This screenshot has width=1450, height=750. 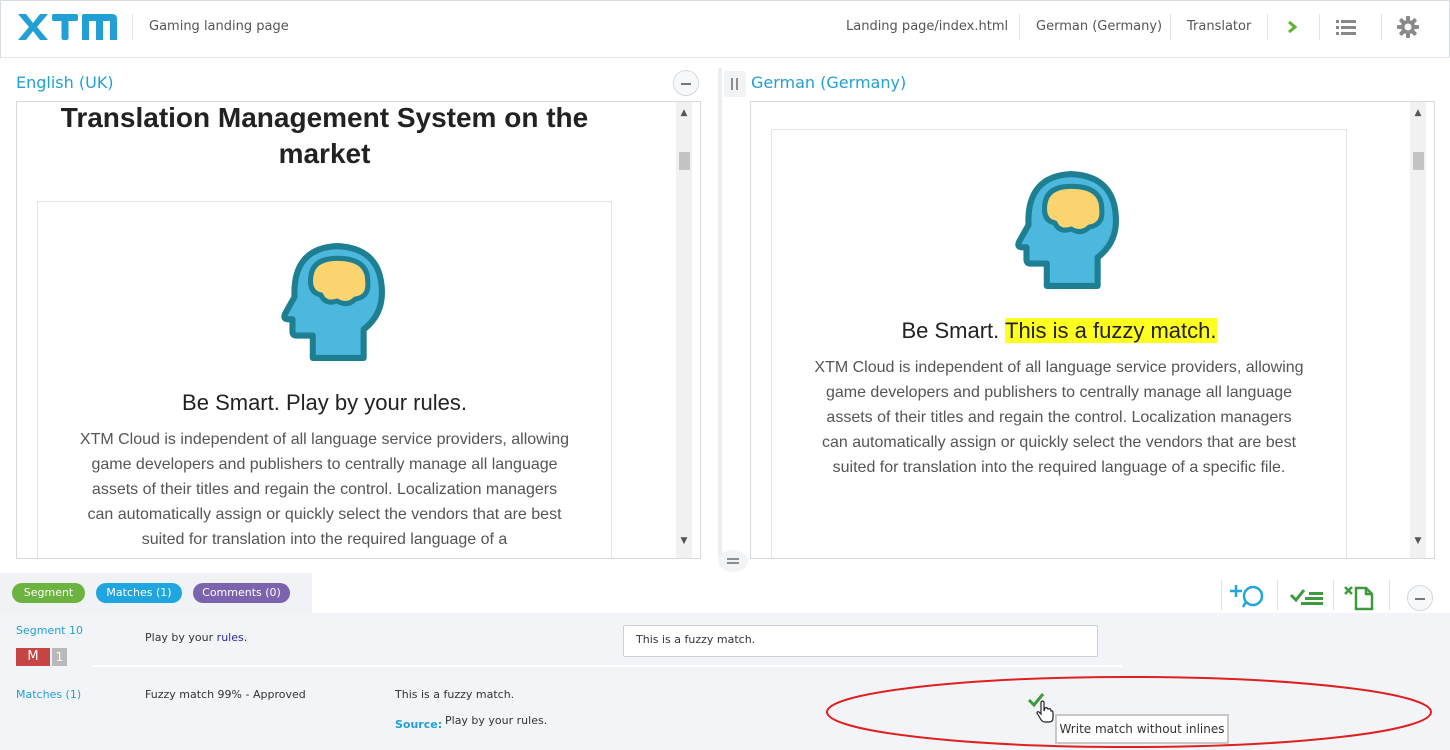 What do you see at coordinates (1249, 596) in the screenshot?
I see `add-comment-icon` at bounding box center [1249, 596].